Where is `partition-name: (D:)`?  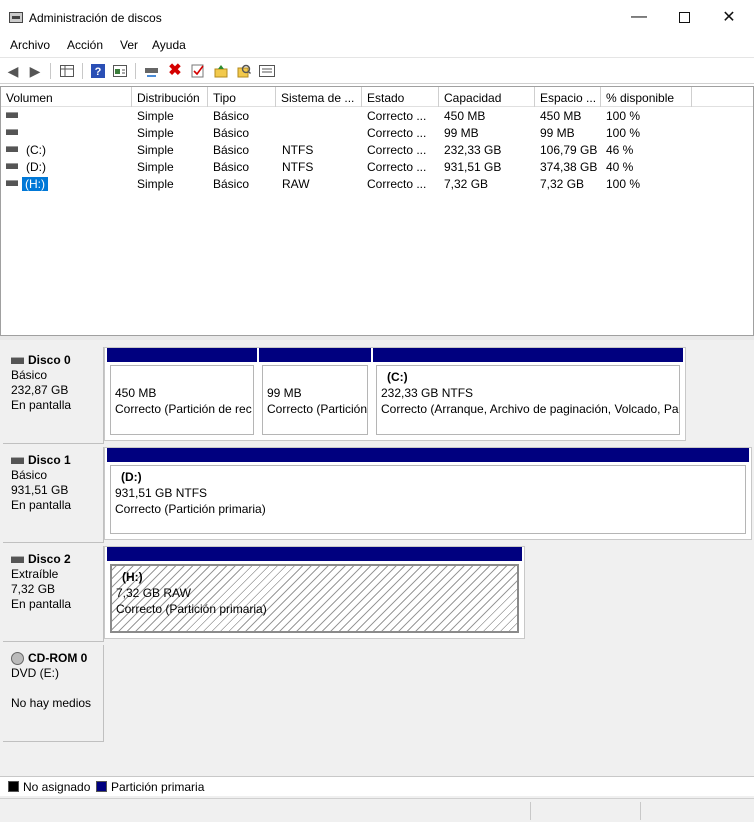
partition-name: (D:) is located at coordinates (131, 477).